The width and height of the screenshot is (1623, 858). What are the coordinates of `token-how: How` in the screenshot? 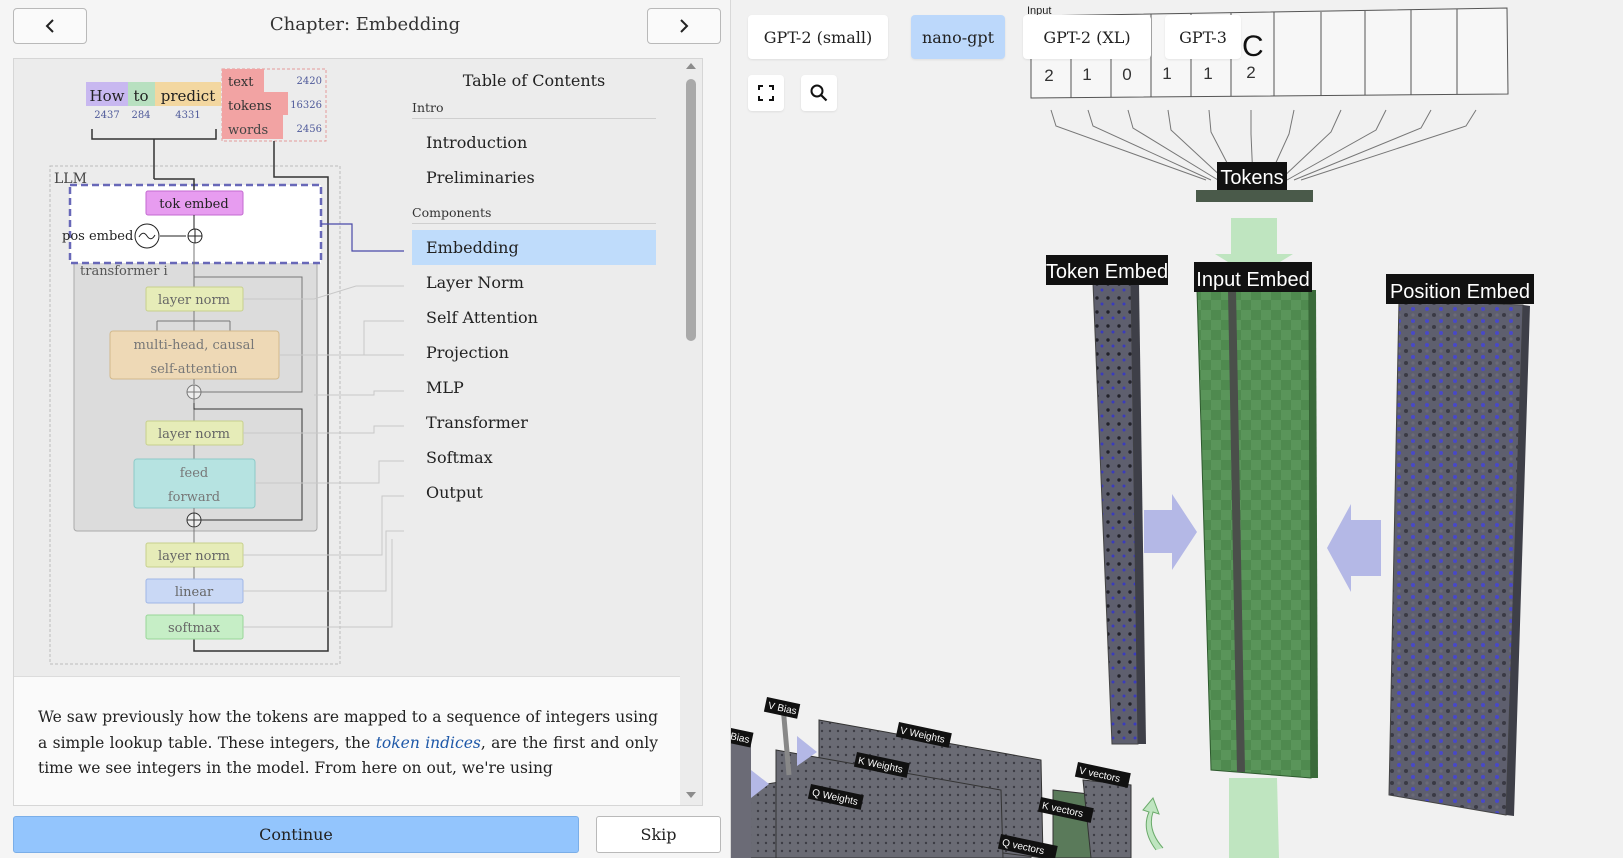 It's located at (107, 96).